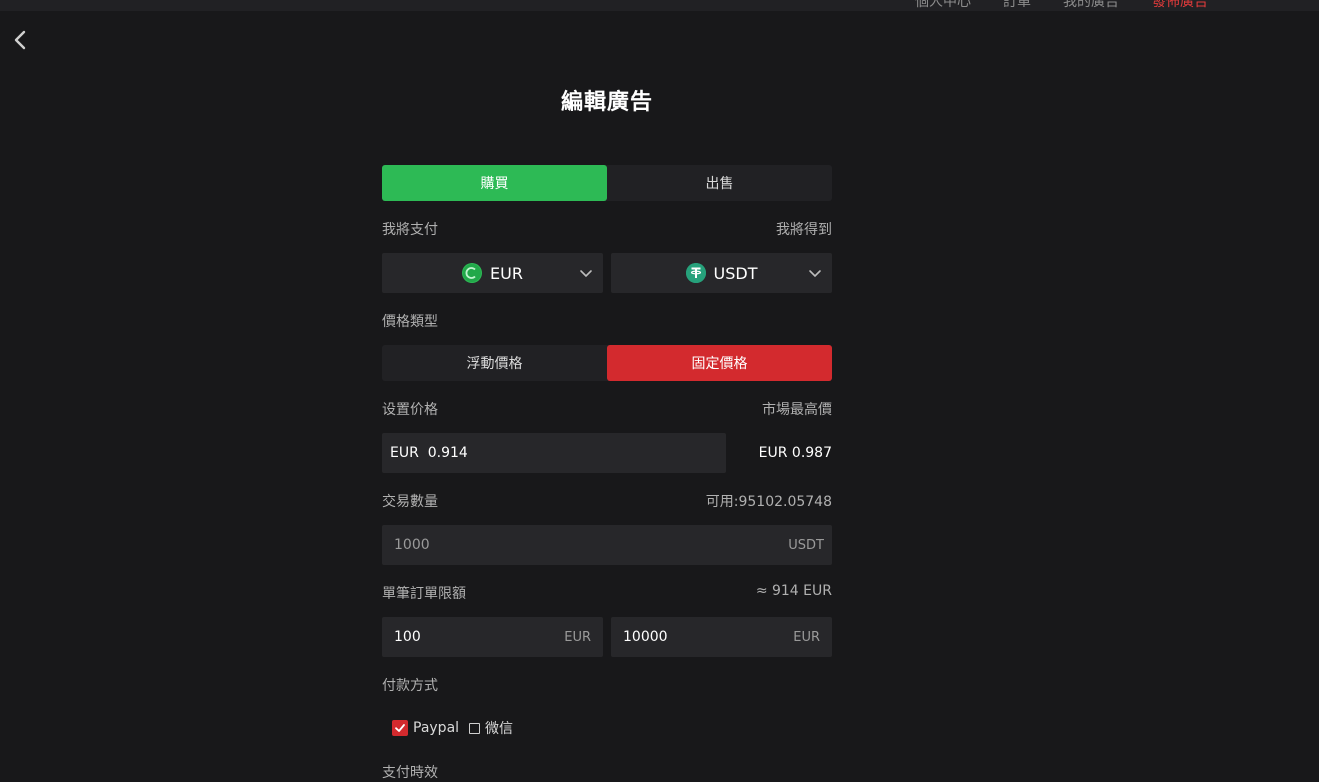 The image size is (1319, 782). Describe the element at coordinates (793, 591) in the screenshot. I see `order-limit-approx: ≈ 914 EUR` at that location.